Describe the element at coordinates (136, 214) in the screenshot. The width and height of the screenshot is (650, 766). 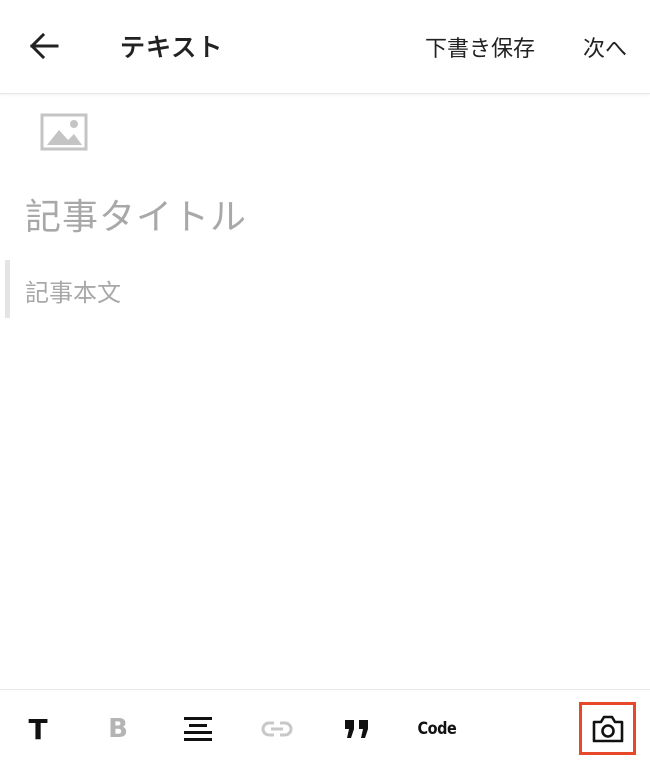
I see `article-title-input: 記事タイトル` at that location.